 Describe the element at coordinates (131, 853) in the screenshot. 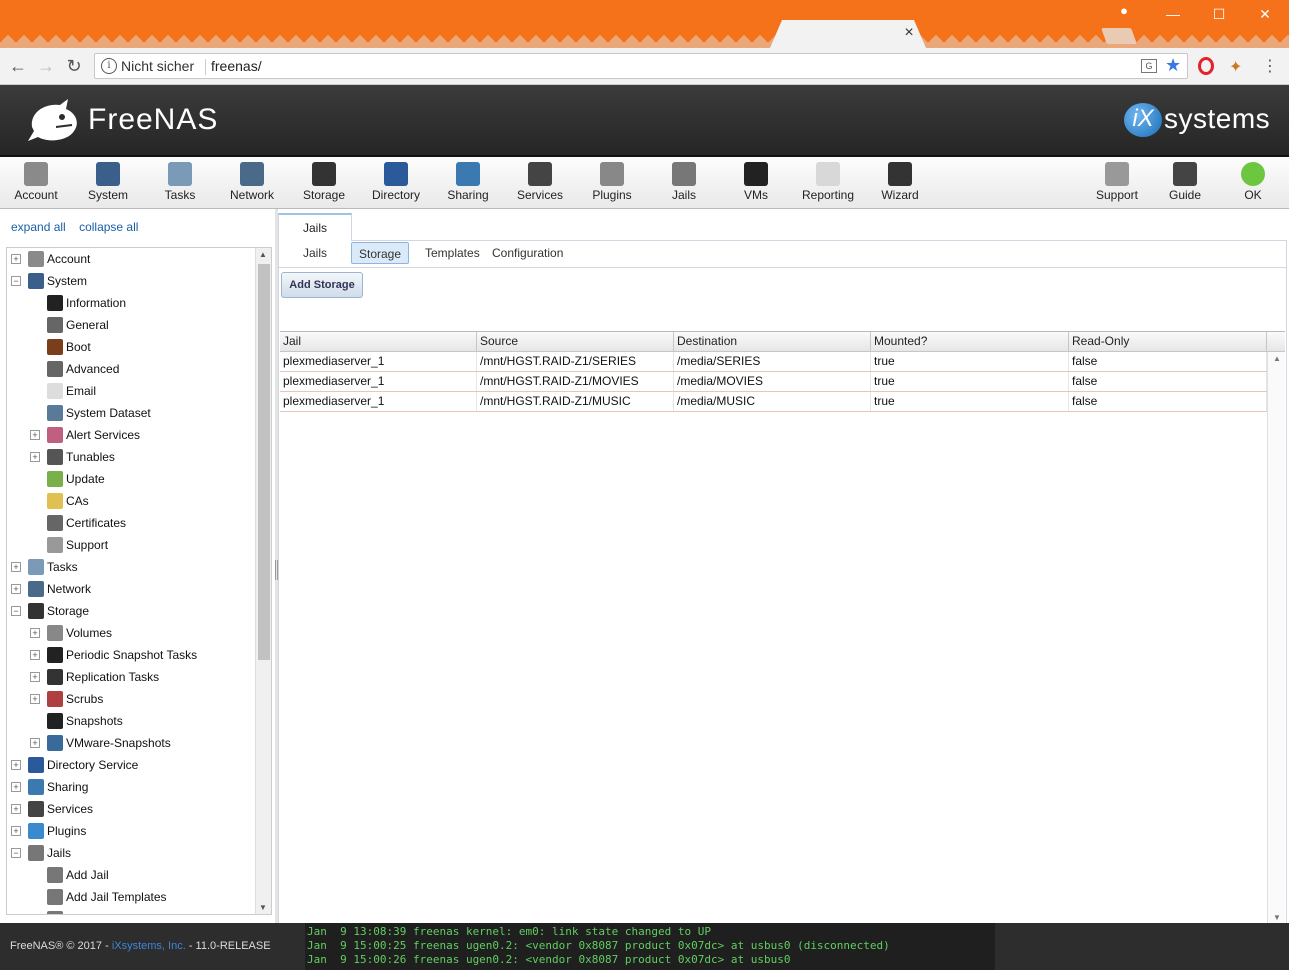

I see `tree-item-jails: − Jails` at that location.